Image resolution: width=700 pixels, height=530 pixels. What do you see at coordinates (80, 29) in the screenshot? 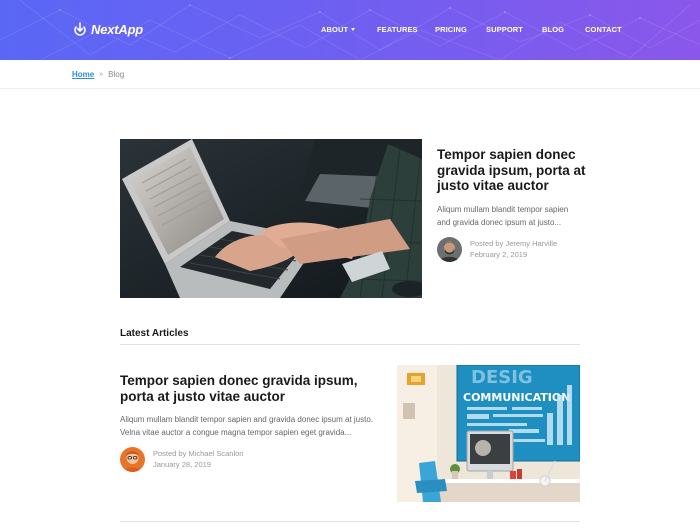
I see `download-cloud-icon` at bounding box center [80, 29].